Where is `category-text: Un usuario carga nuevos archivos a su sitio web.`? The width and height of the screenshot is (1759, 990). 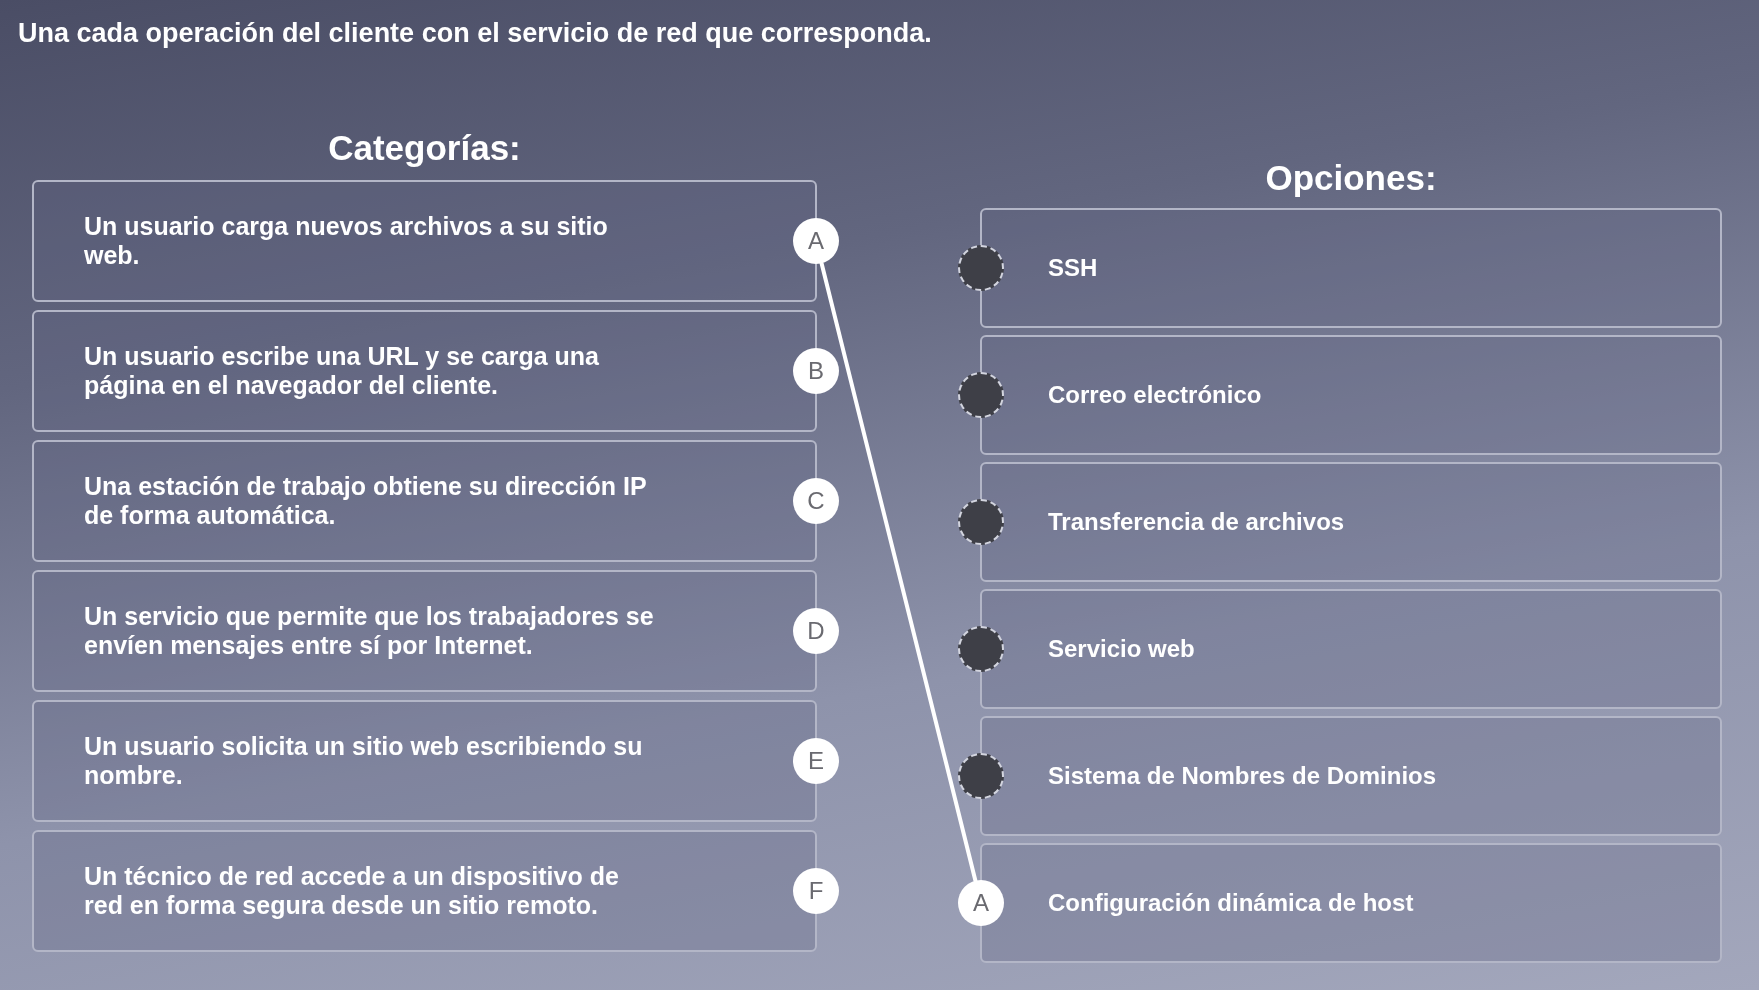
category-text: Un usuario carga nuevos archivos a su sitio web. is located at coordinates (346, 241).